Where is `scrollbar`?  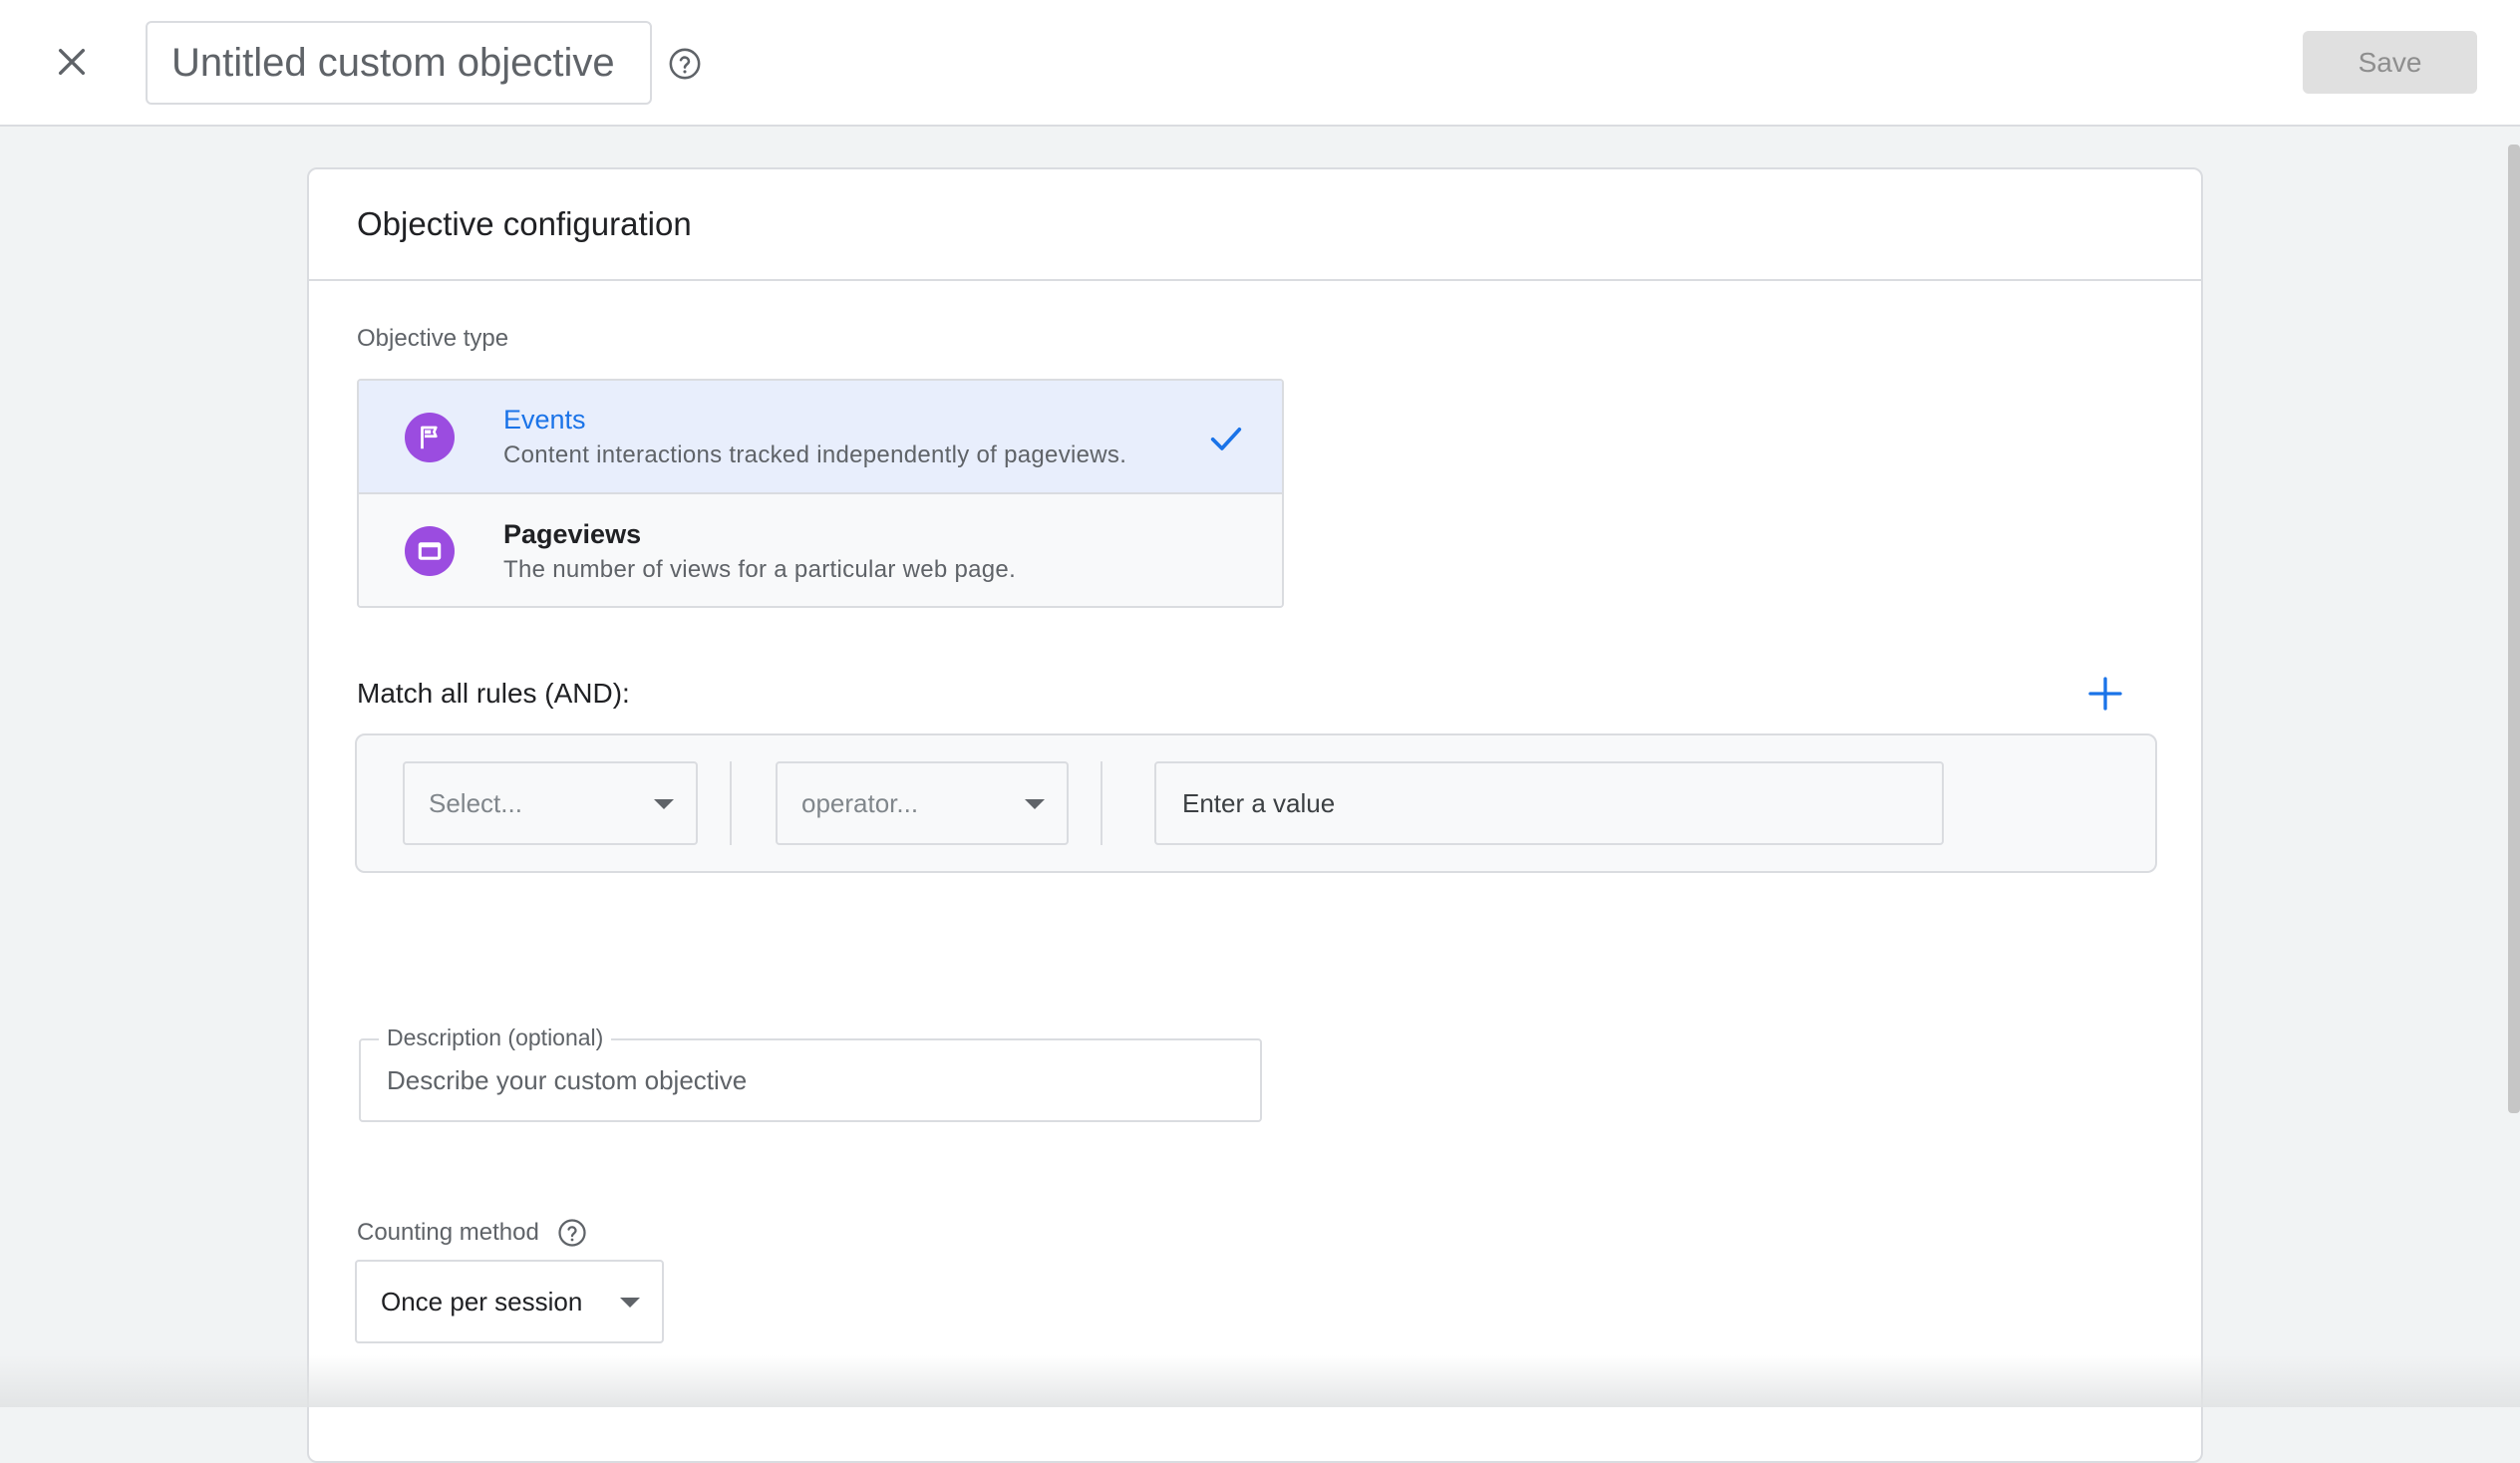
scrollbar is located at coordinates (2514, 629).